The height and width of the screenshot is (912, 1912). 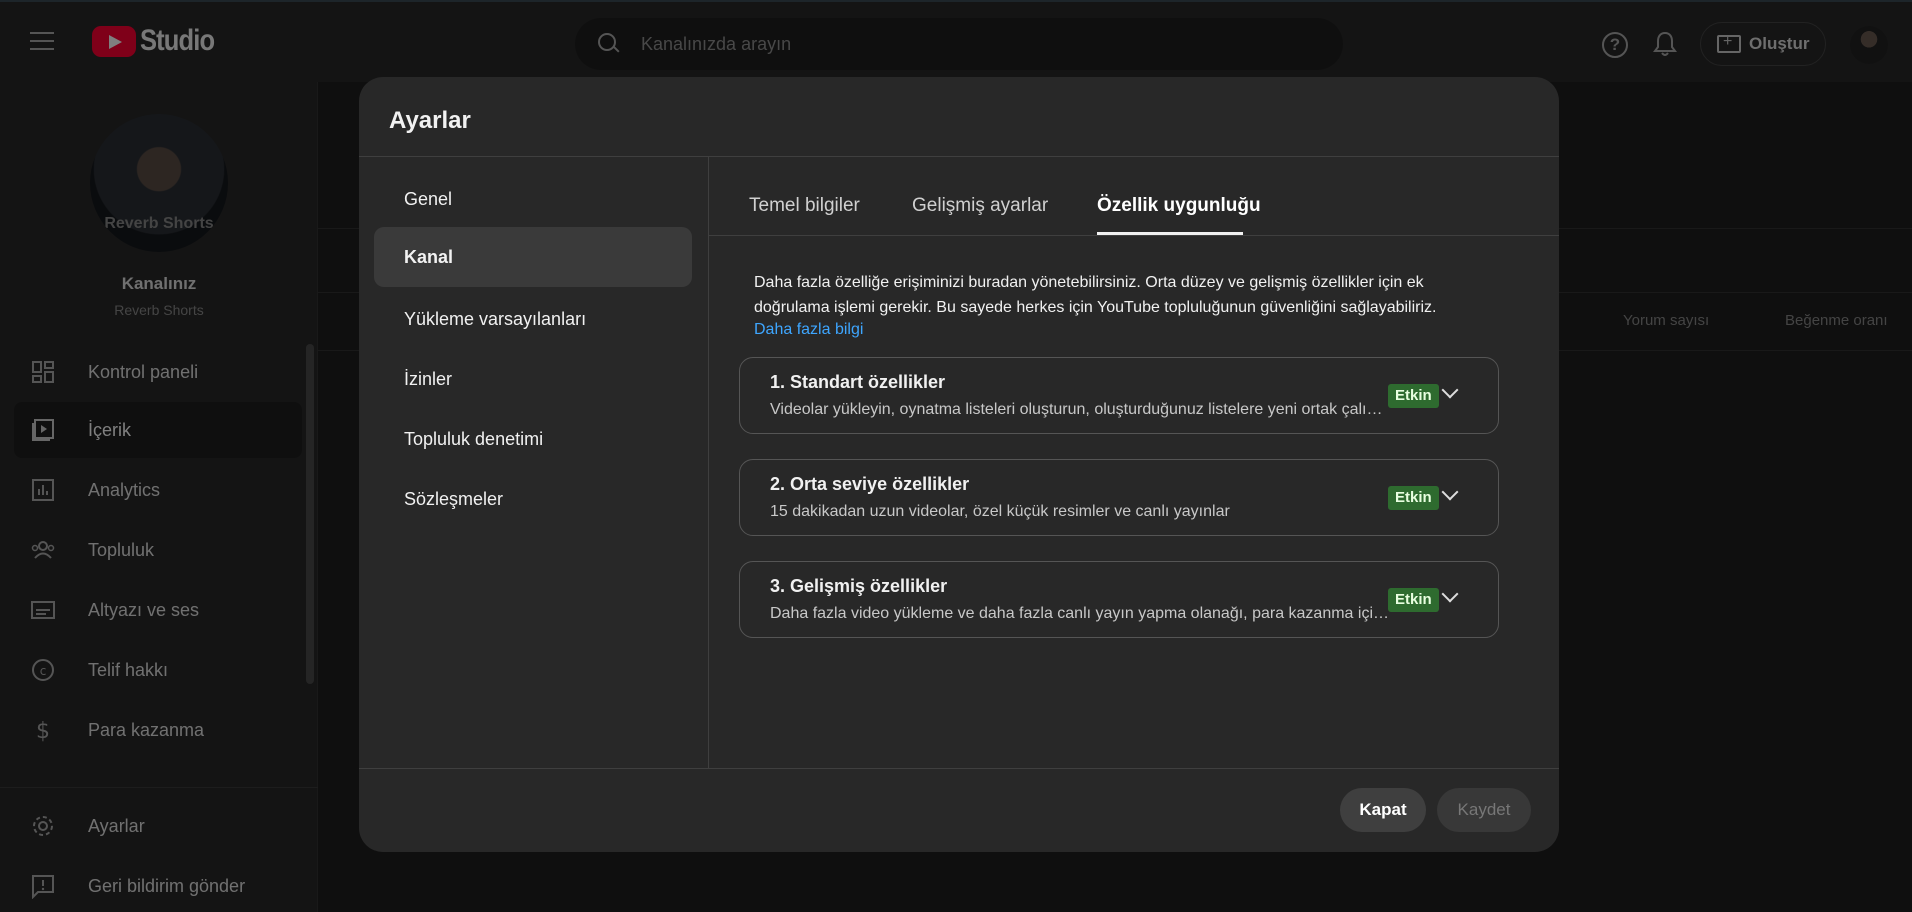 I want to click on settings-menu-permissions: İzinler, so click(x=533, y=379).